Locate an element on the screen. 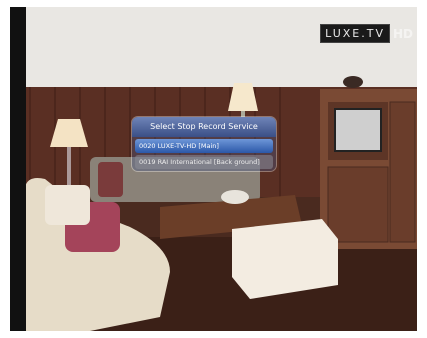 The width and height of the screenshot is (427, 338). hd-badge: HD is located at coordinates (402, 33).